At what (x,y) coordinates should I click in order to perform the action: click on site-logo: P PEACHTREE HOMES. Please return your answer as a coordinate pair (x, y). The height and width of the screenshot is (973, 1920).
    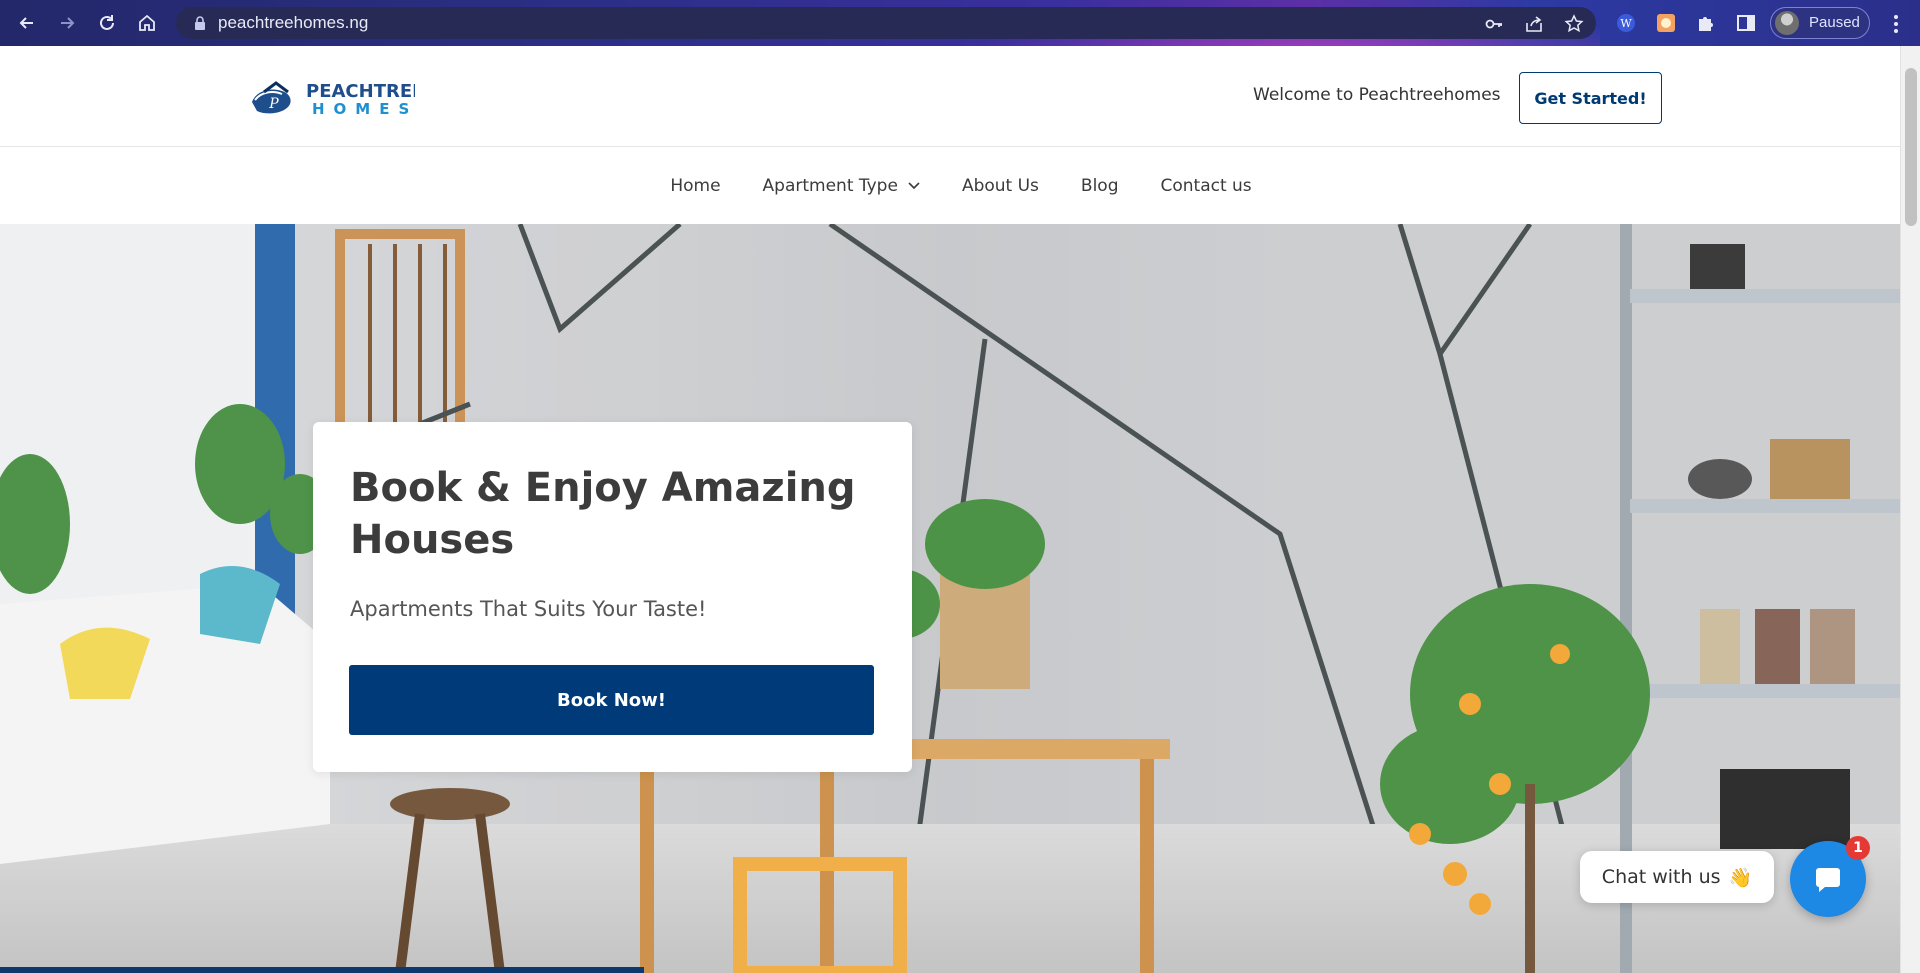
    Looking at the image, I should click on (332, 98).